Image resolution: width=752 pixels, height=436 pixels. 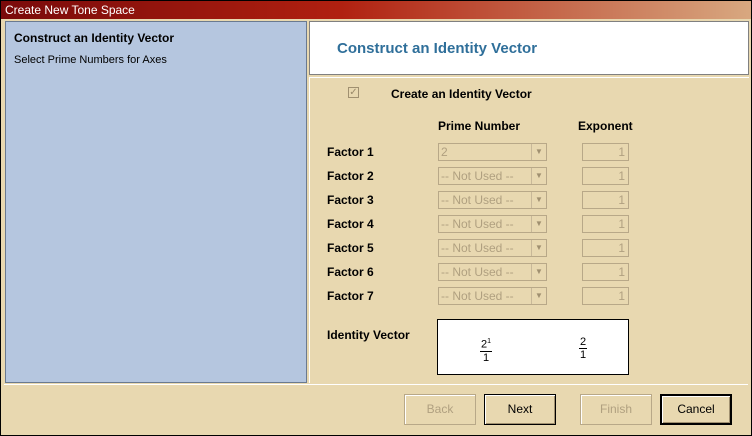 What do you see at coordinates (353, 92) in the screenshot?
I see `identity-vector-checkbox: ✓` at bounding box center [353, 92].